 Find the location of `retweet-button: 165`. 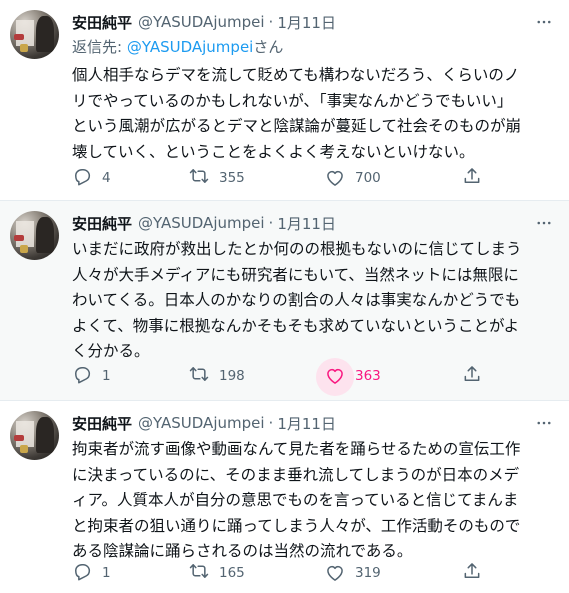

retweet-button: 165 is located at coordinates (217, 573).